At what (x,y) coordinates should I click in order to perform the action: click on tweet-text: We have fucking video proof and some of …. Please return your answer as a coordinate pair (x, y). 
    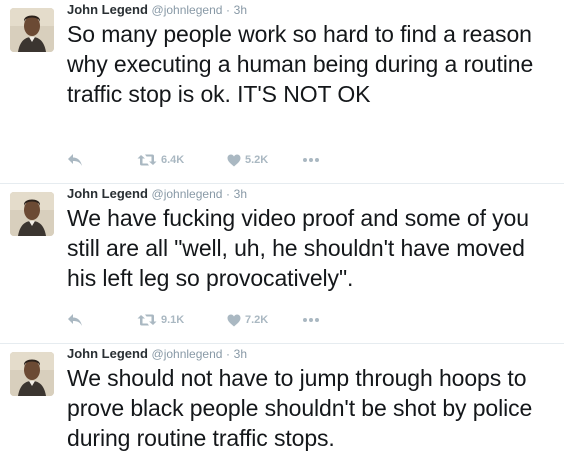
    Looking at the image, I should click on (298, 248).